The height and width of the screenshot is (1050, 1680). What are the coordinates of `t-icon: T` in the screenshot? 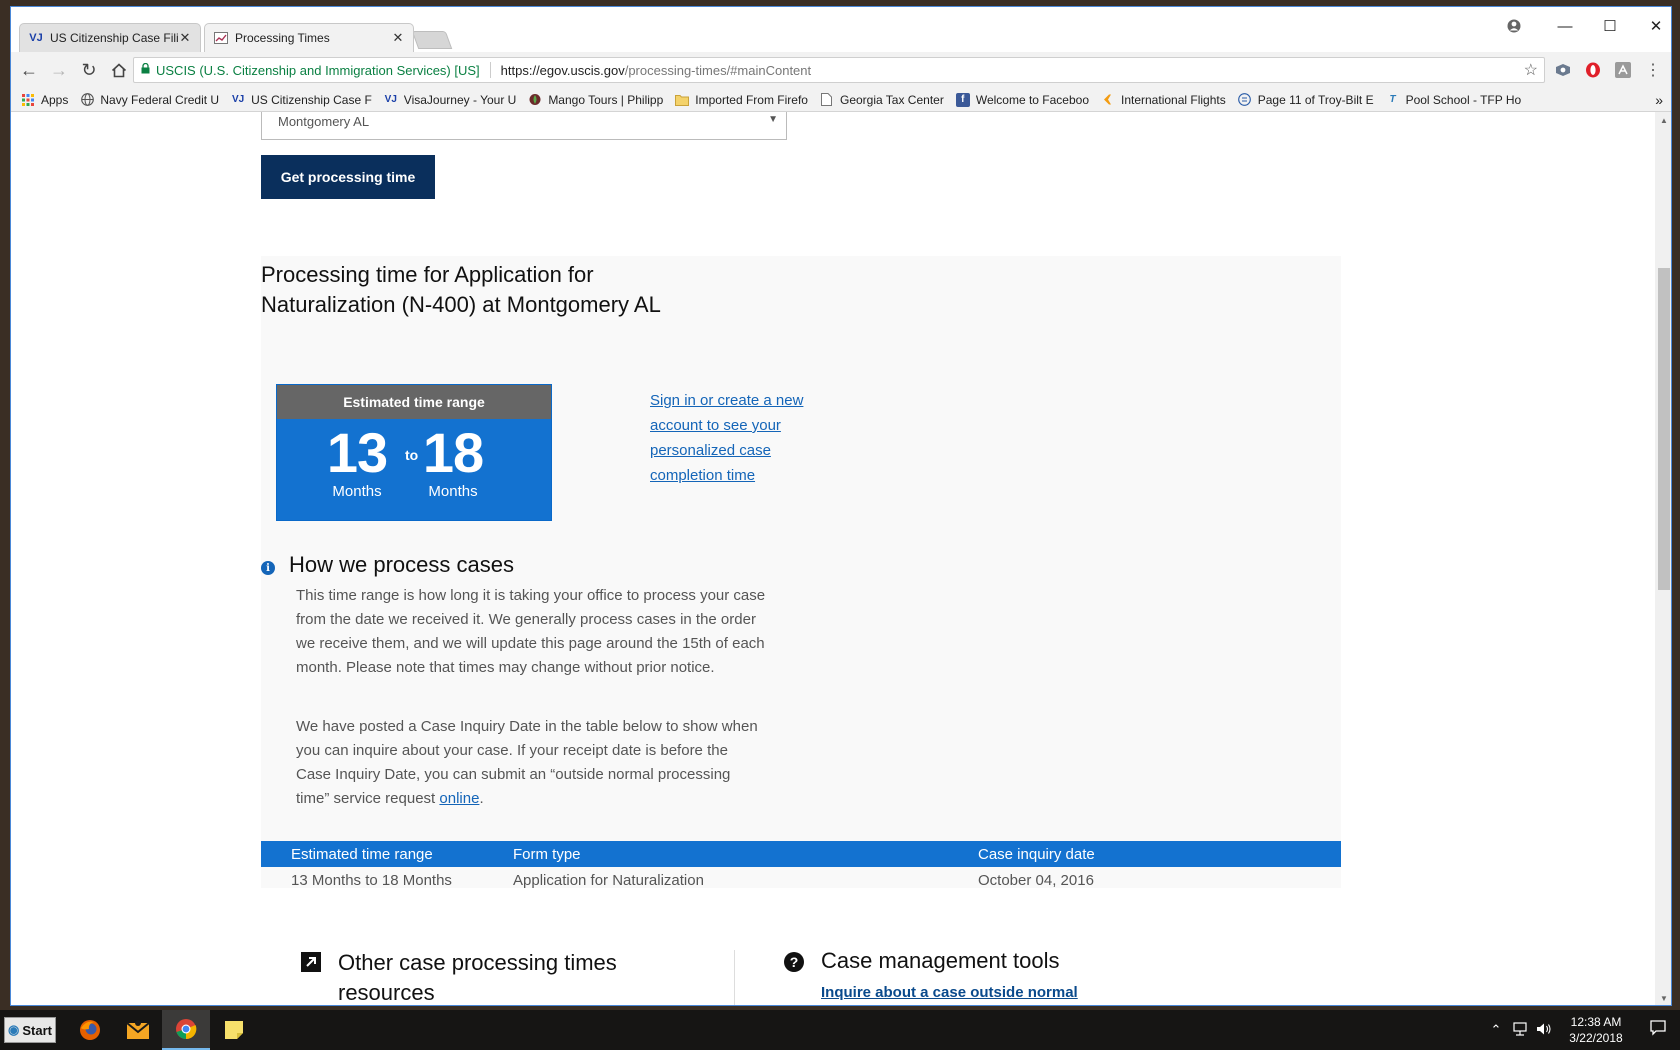 It's located at (1392, 99).